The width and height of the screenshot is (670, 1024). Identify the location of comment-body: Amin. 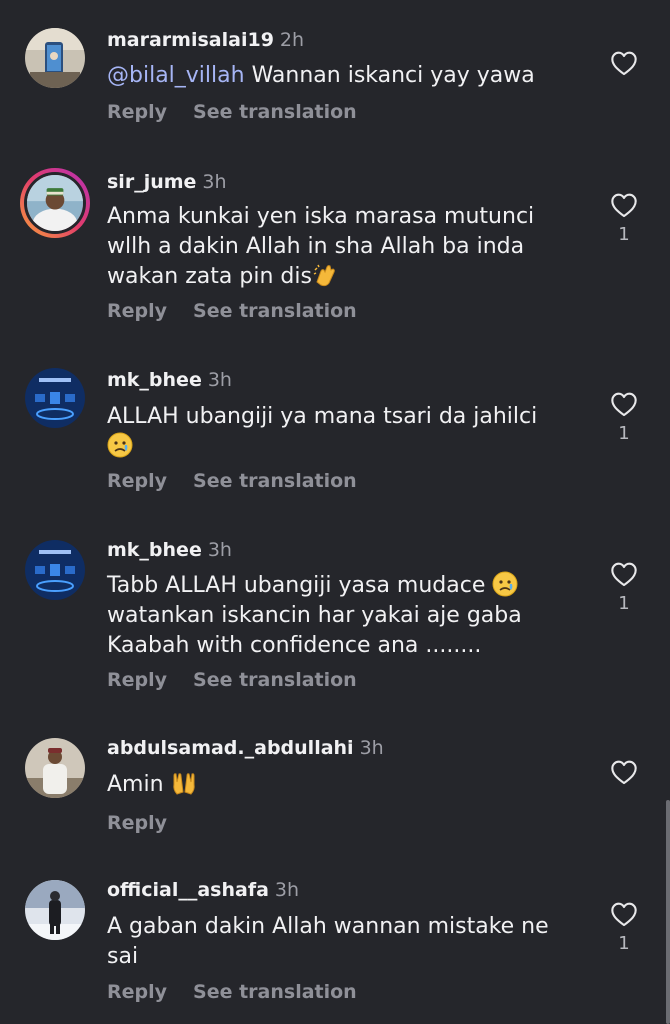
(139, 784).